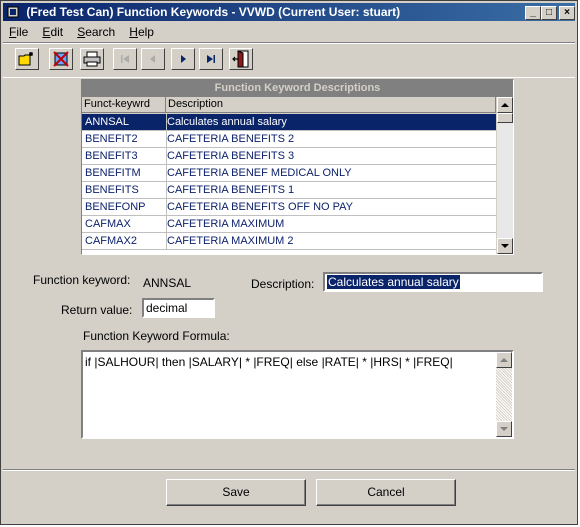 This screenshot has height=527, width=580. I want to click on table-row: BENEFITS CAFETERIA BENEFITS 1, so click(289, 190).